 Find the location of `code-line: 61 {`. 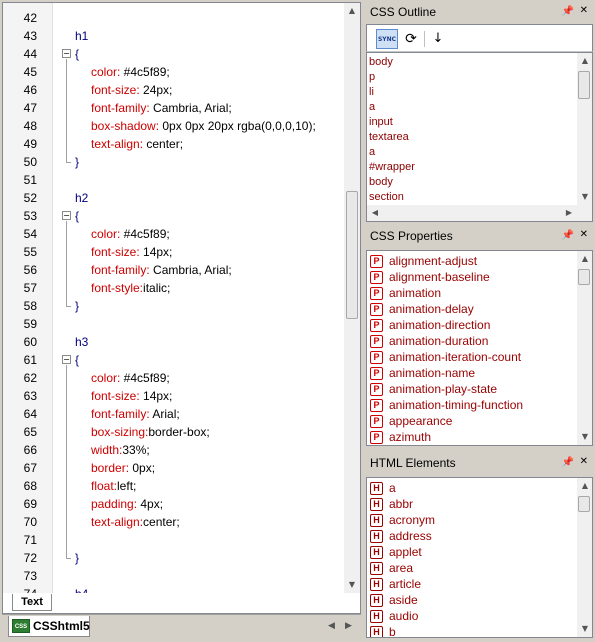

code-line: 61 { is located at coordinates (173, 360).